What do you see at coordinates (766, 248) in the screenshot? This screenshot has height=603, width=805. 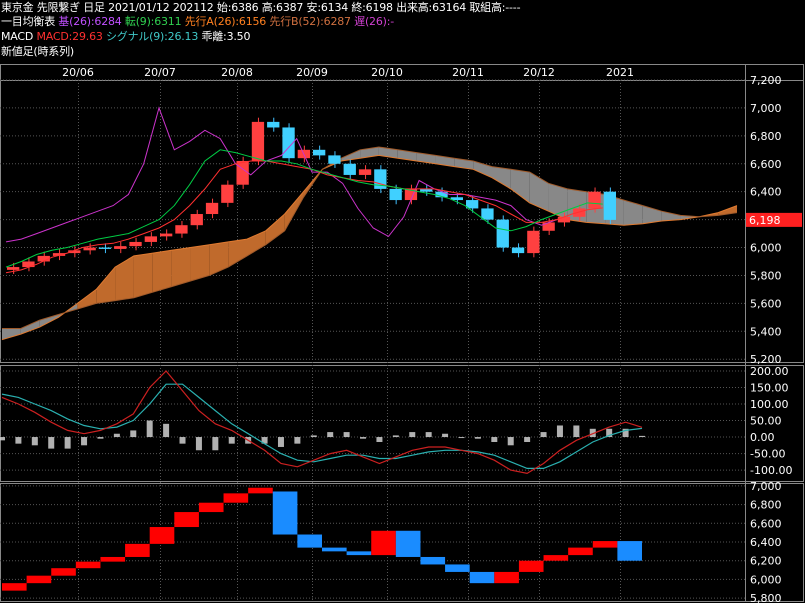 I see `price-tick-label: 6,000` at bounding box center [766, 248].